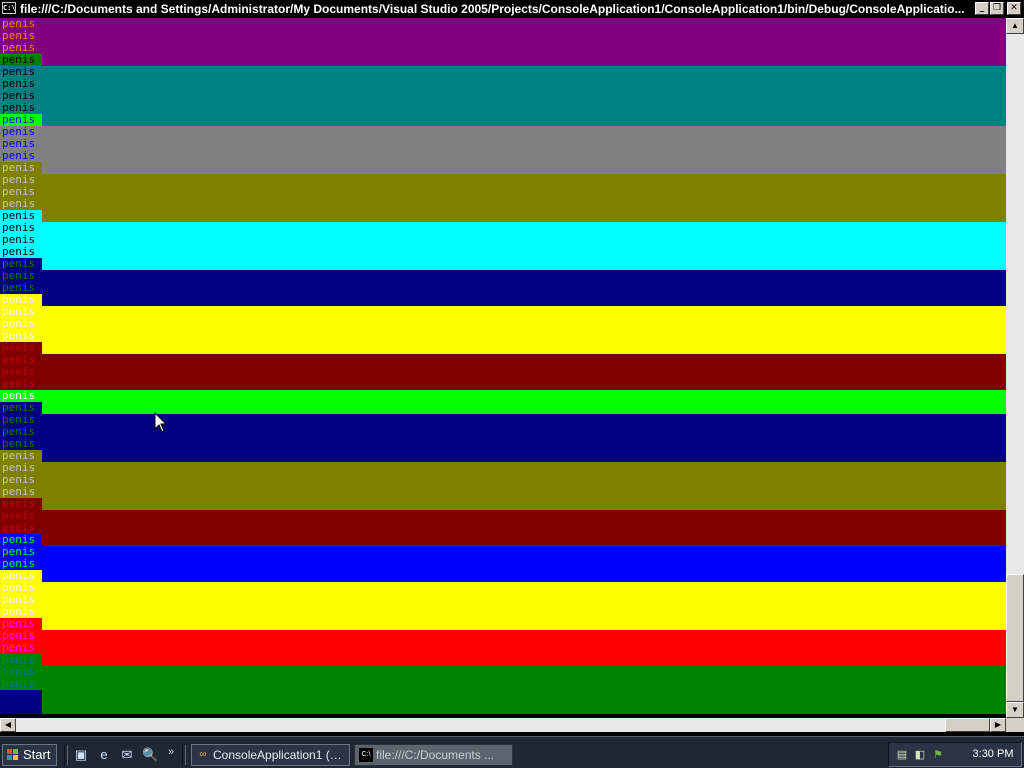 This screenshot has width=1024, height=768. I want to click on scrollbar-corner, so click(1015, 725).